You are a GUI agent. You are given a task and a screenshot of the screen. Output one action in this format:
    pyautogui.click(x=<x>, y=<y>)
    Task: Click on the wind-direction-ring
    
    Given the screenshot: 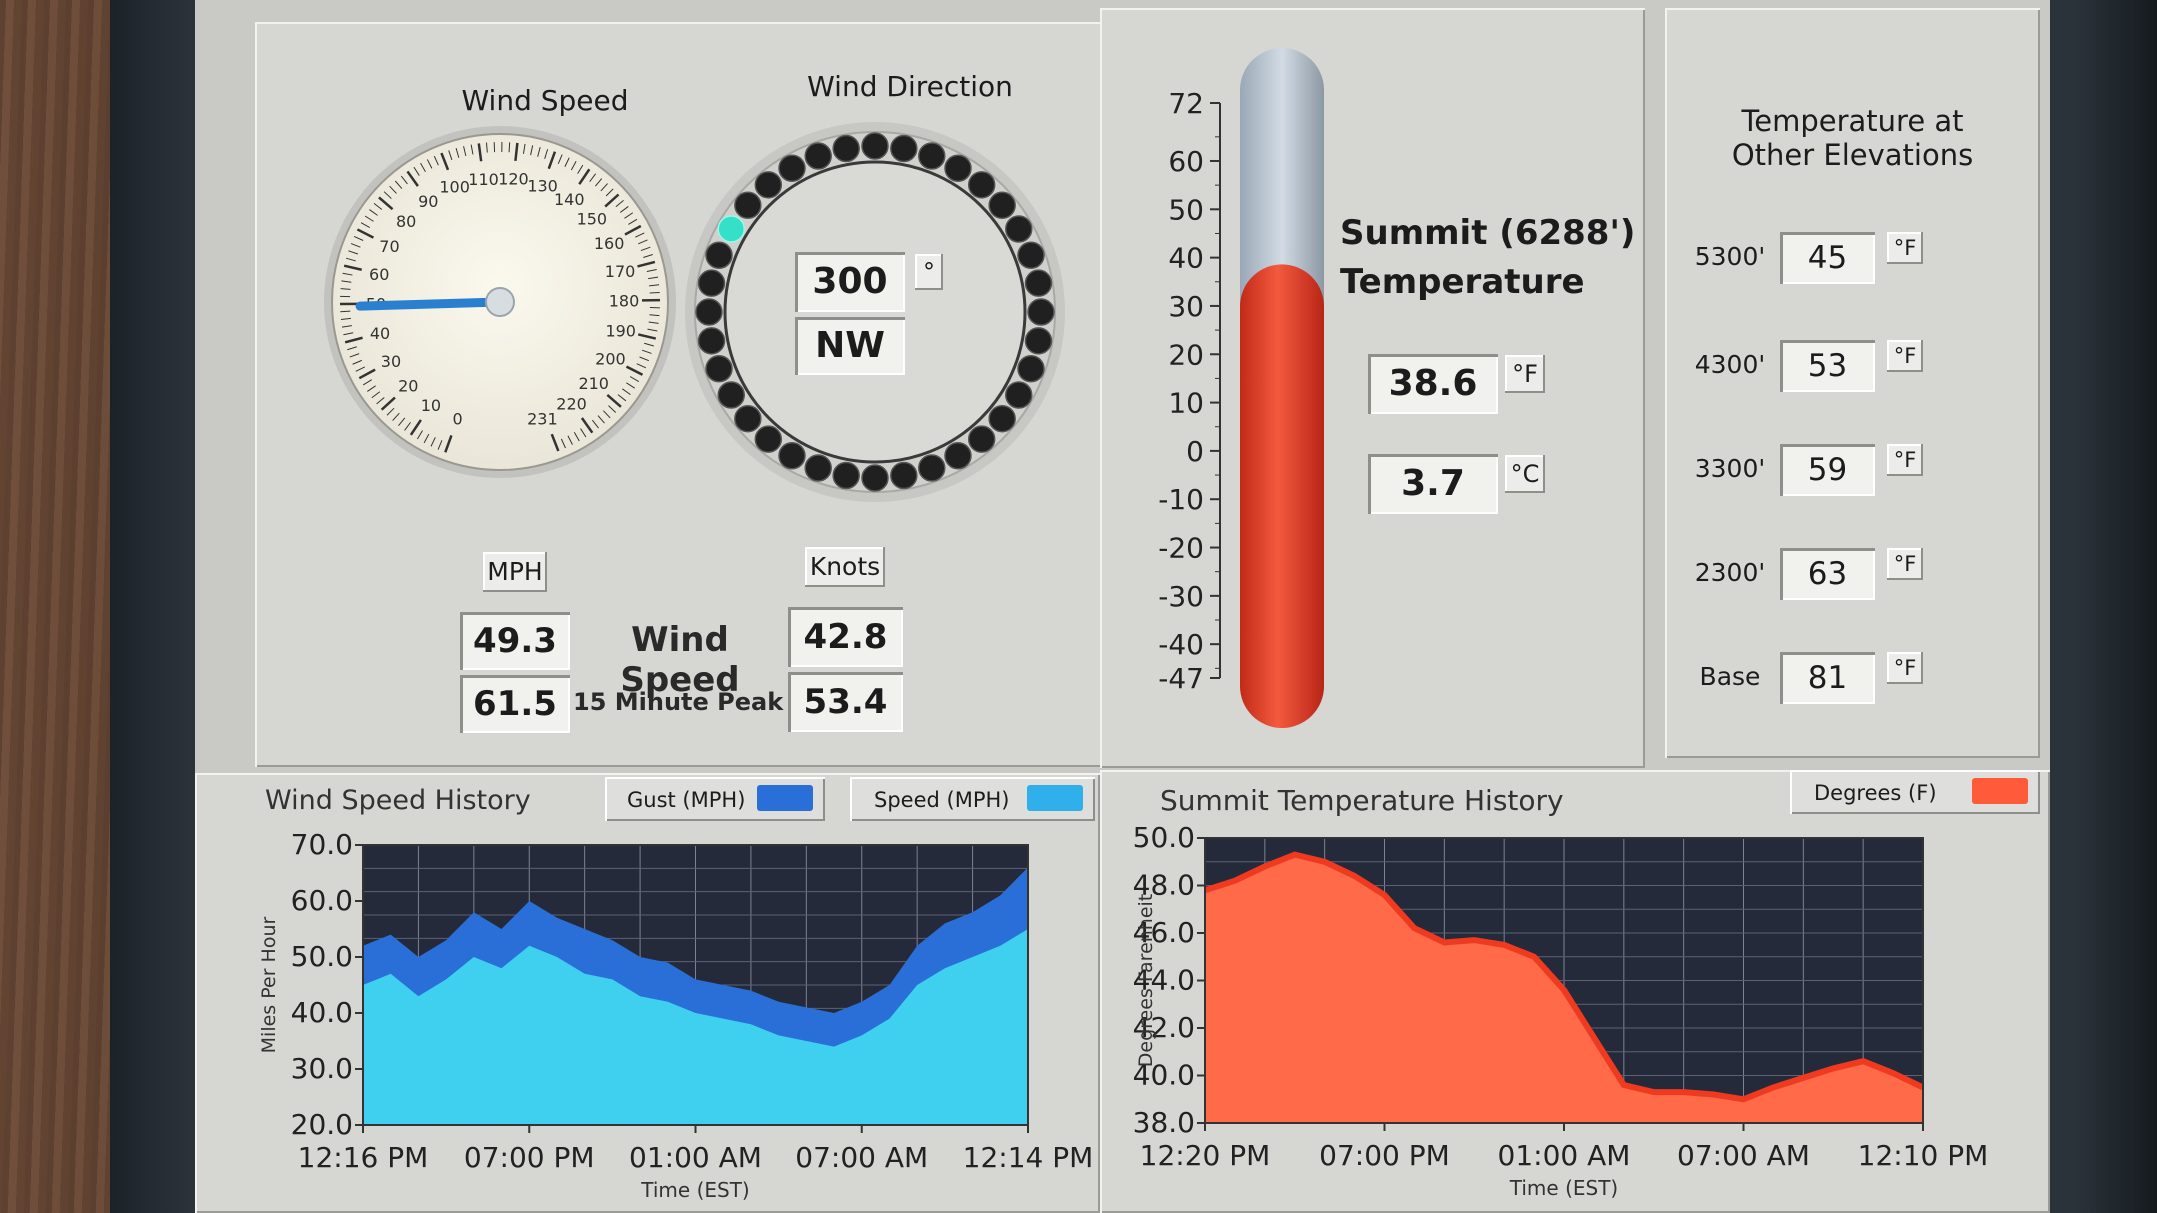 What is the action you would take?
    pyautogui.click(x=875, y=312)
    